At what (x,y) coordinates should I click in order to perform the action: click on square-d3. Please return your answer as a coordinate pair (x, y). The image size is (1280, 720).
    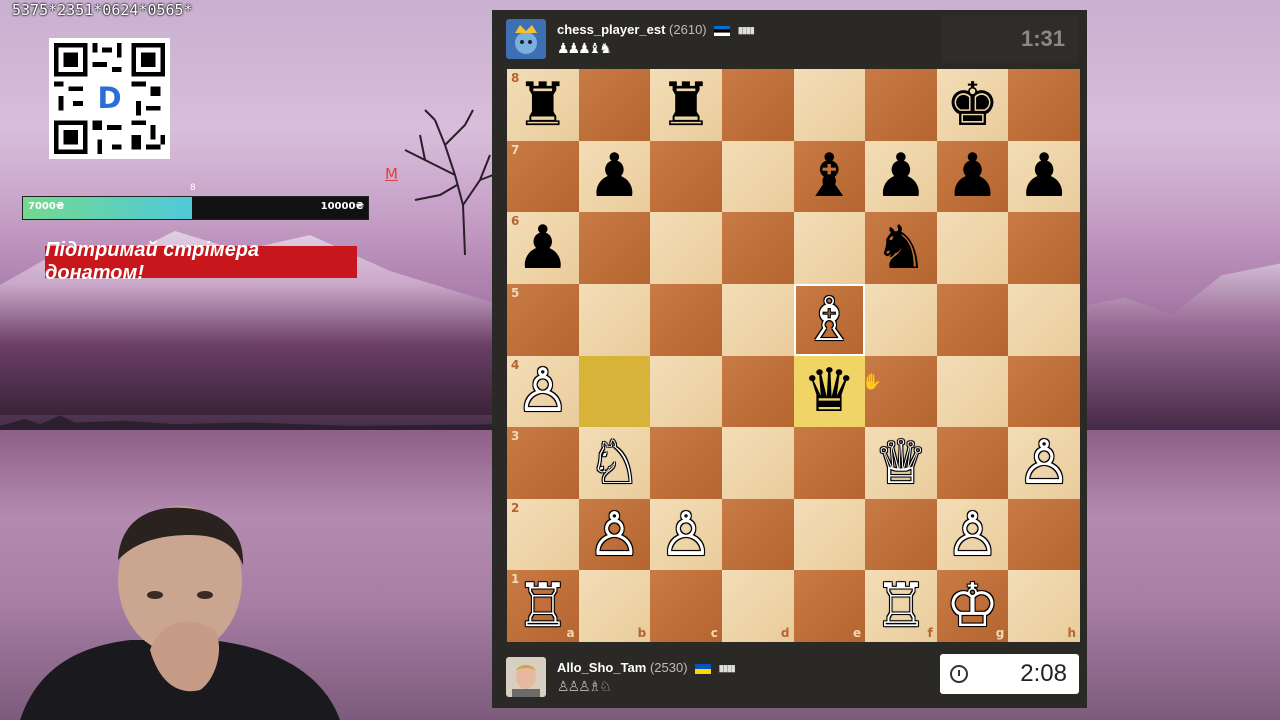
    Looking at the image, I should click on (757, 463).